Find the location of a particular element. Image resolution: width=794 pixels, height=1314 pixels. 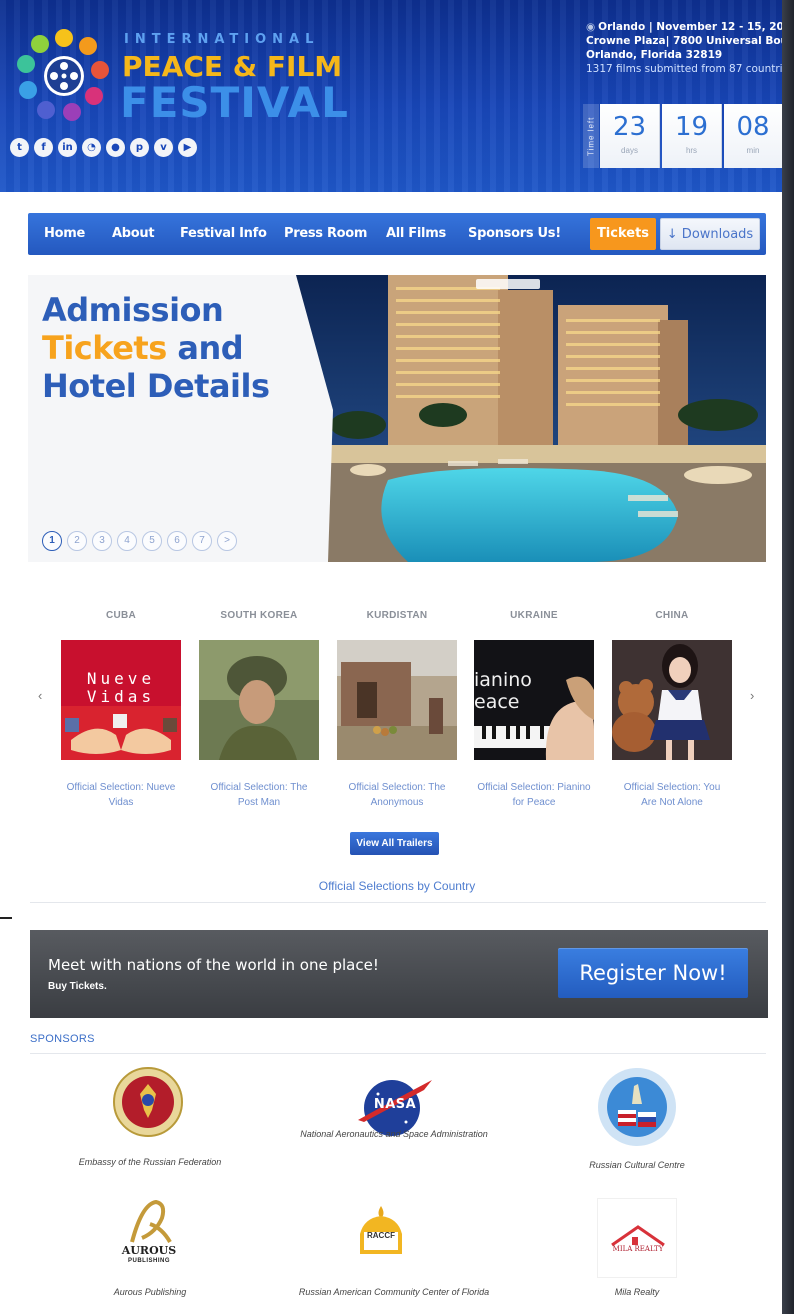

countdown-hours-value: 19 is located at coordinates (691, 127).